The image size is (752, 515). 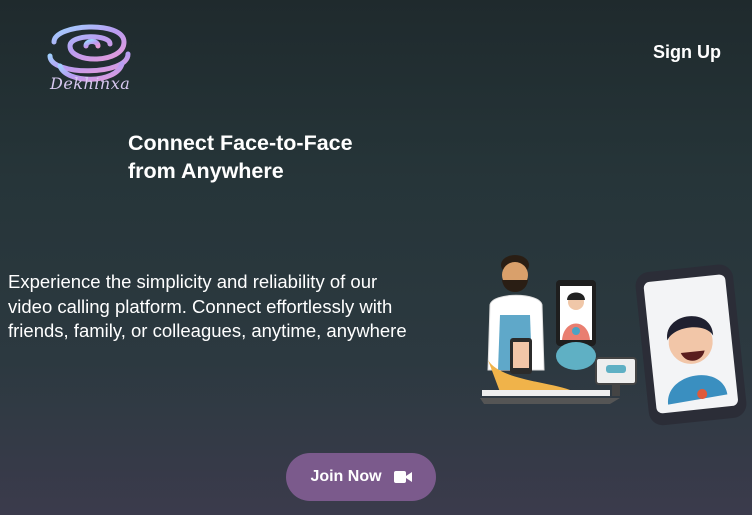 What do you see at coordinates (691, 345) in the screenshot?
I see `phone-video-figure` at bounding box center [691, 345].